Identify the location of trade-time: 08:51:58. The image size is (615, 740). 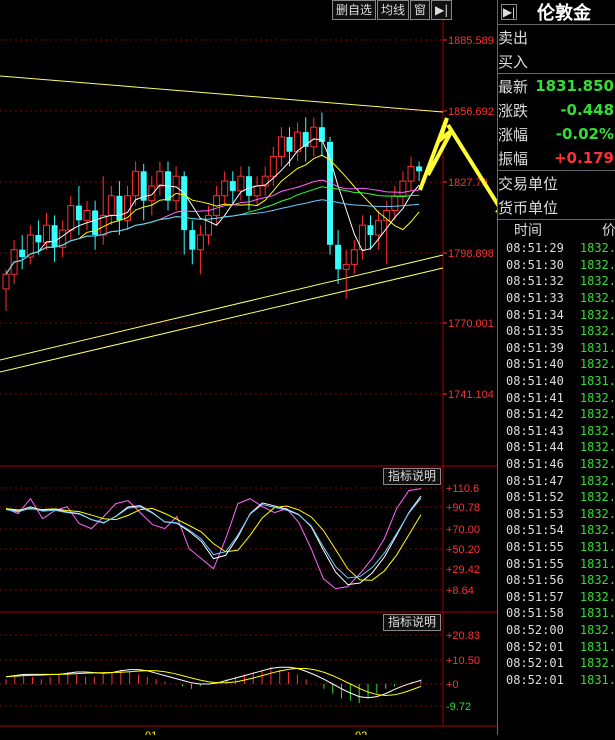
(535, 613).